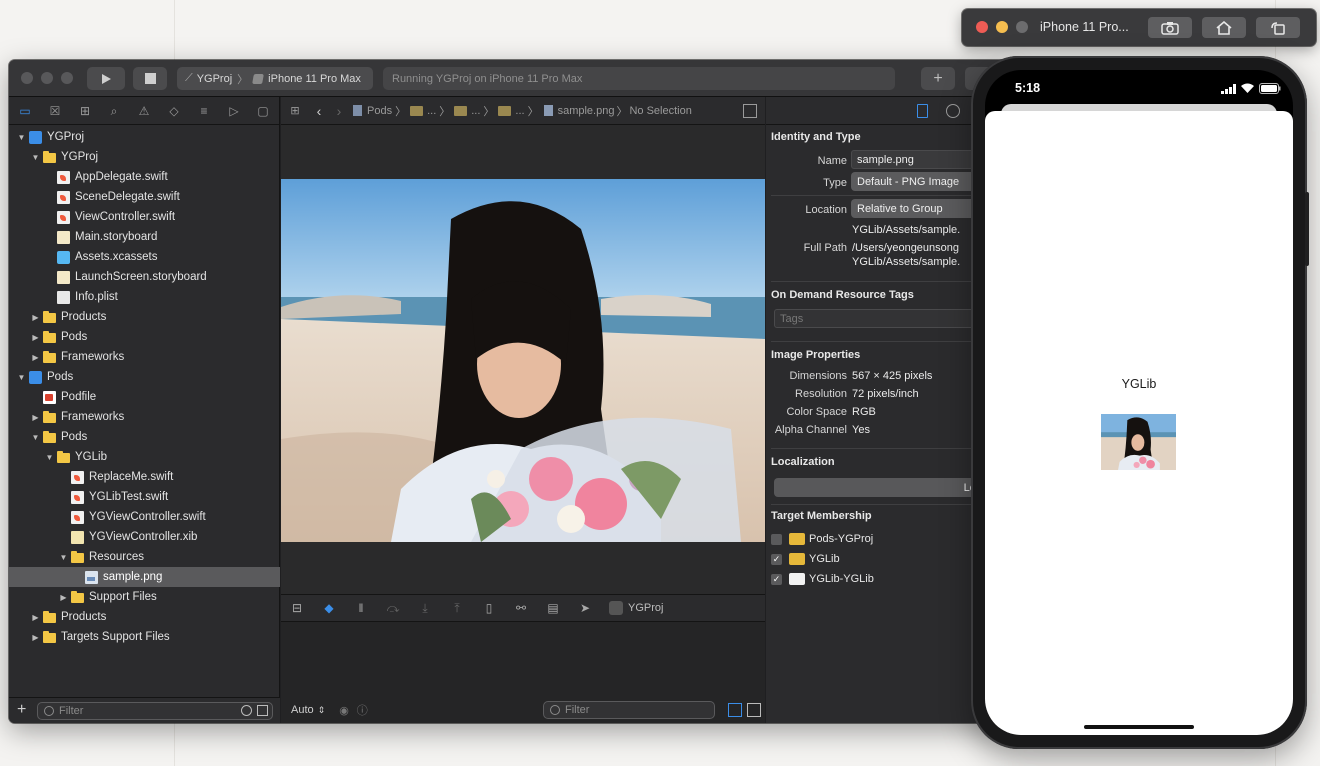 Image resolution: width=1320 pixels, height=766 pixels. What do you see at coordinates (144, 537) in the screenshot?
I see `navigator-item: YGViewController.xib` at bounding box center [144, 537].